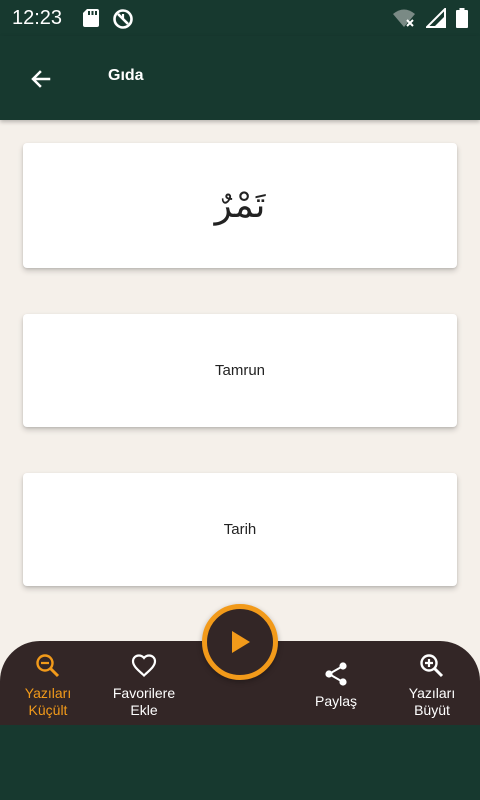 Image resolution: width=480 pixels, height=800 pixels. Describe the element at coordinates (435, 19) in the screenshot. I see `signal-icon` at that location.